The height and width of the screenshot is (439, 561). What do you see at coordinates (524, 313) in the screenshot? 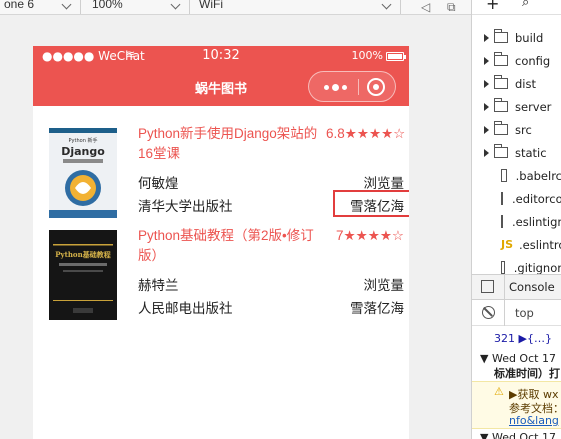
I see `context-select: top` at bounding box center [524, 313].